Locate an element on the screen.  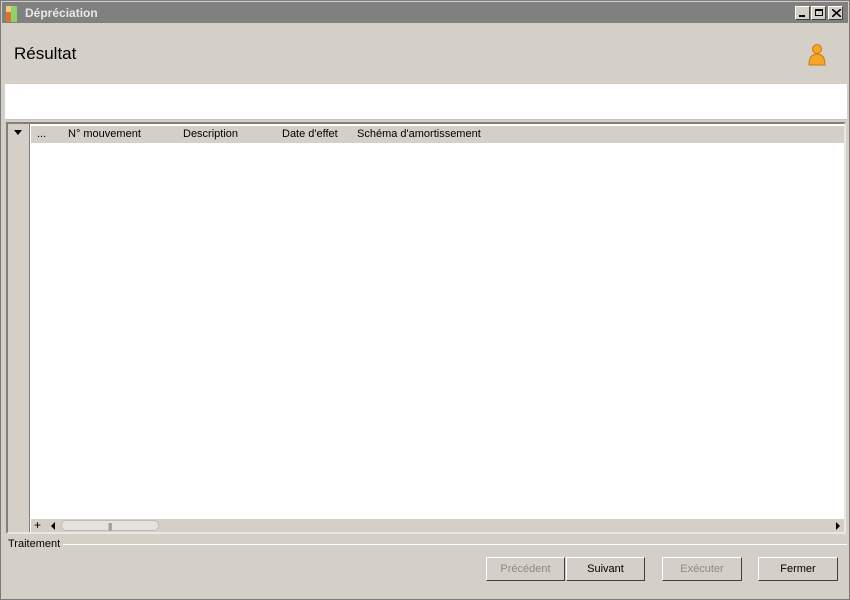
close-icon is located at coordinates (836, 13).